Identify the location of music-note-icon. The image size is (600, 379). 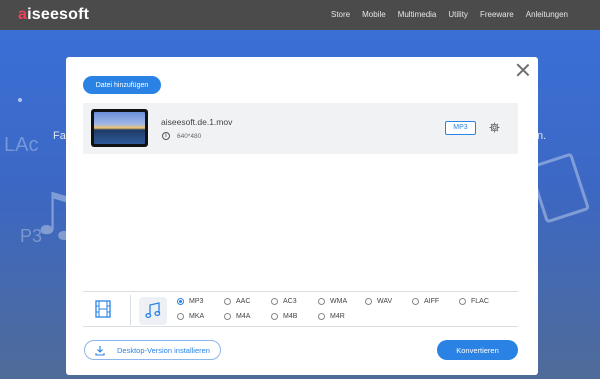
(153, 310).